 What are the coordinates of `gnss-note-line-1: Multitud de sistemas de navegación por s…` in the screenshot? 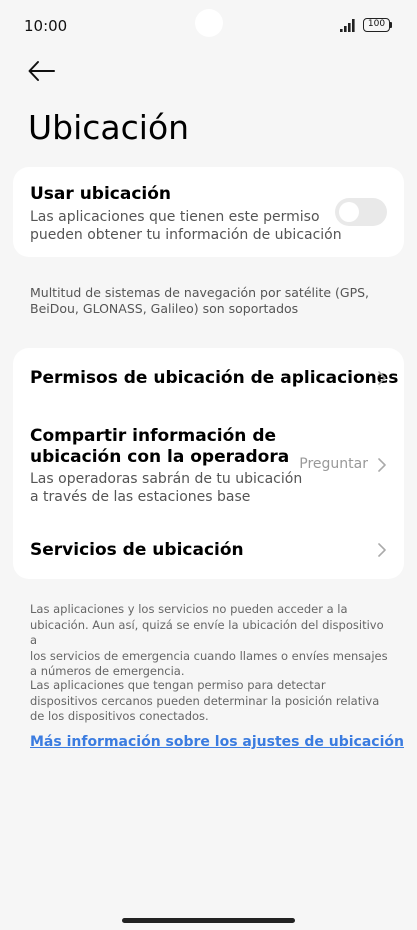 It's located at (200, 292).